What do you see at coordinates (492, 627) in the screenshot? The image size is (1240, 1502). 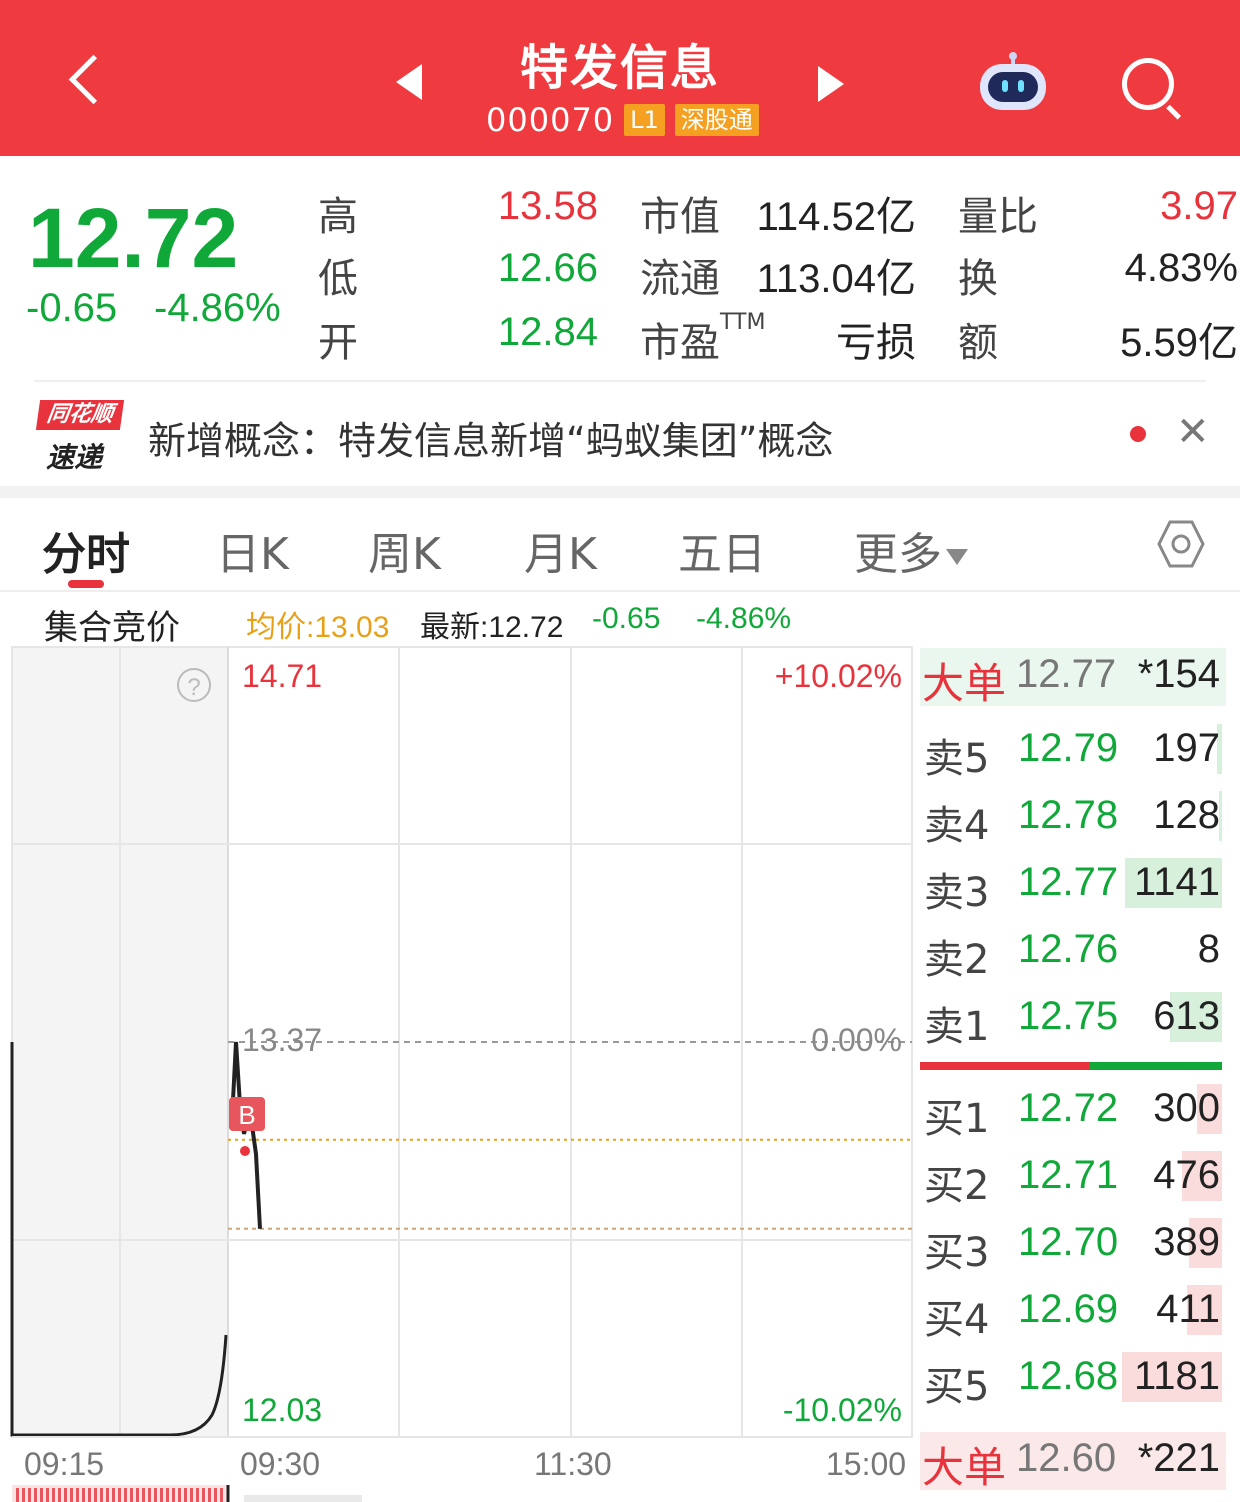 I see `latest-price: 最新:12.72` at bounding box center [492, 627].